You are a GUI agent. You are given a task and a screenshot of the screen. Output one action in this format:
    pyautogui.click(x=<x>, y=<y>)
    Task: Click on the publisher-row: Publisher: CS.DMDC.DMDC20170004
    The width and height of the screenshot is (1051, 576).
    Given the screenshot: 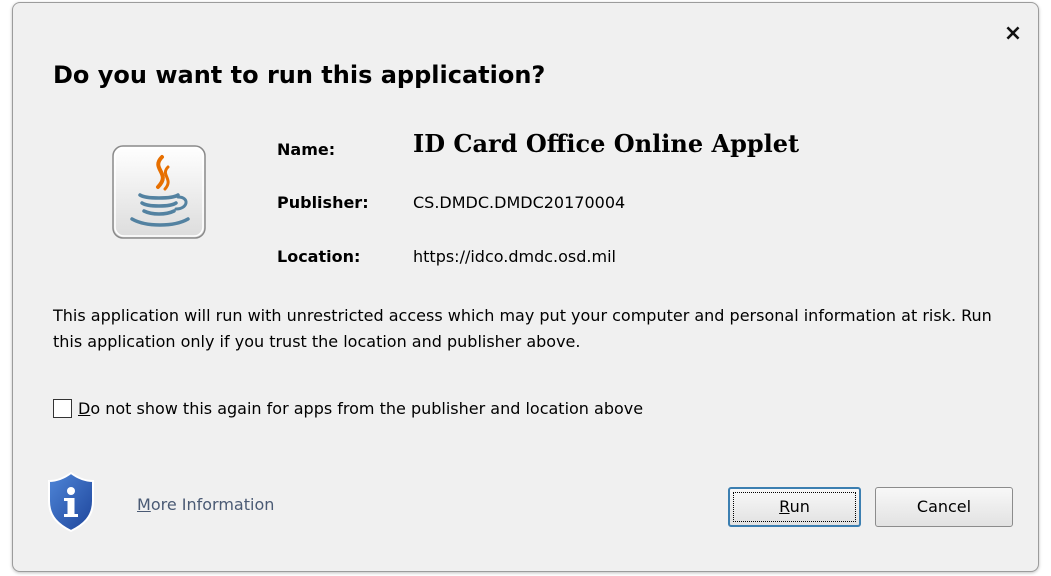 What is the action you would take?
    pyautogui.click(x=451, y=202)
    